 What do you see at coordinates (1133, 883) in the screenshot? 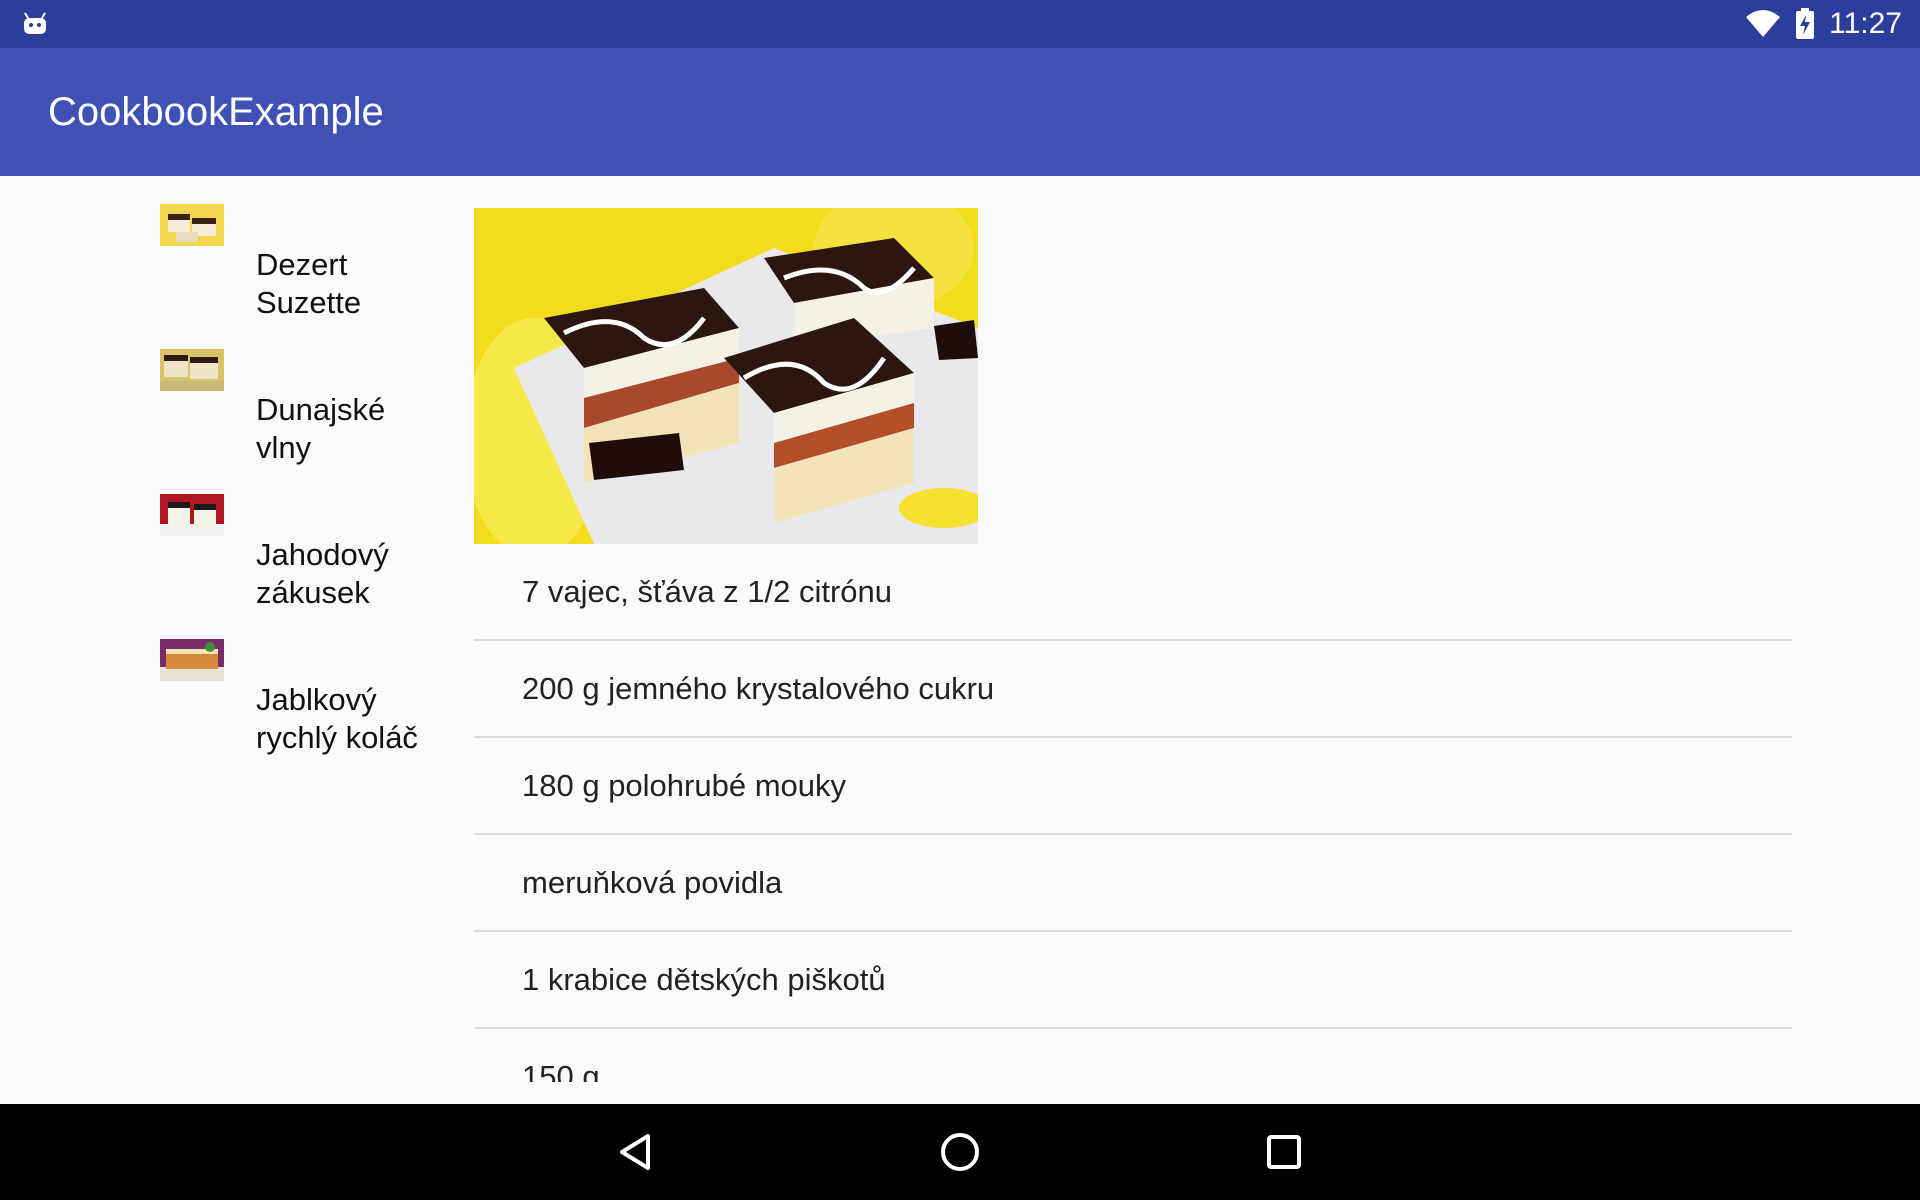
I see `ingredient-item: meruňková povidla` at bounding box center [1133, 883].